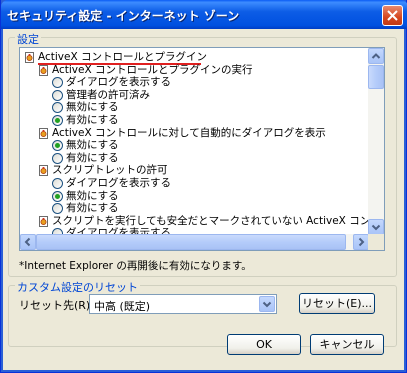  What do you see at coordinates (189, 132) in the screenshot?
I see `tree-item-label: ActiveX コントロールに対して自動的にダイアログを表示` at bounding box center [189, 132].